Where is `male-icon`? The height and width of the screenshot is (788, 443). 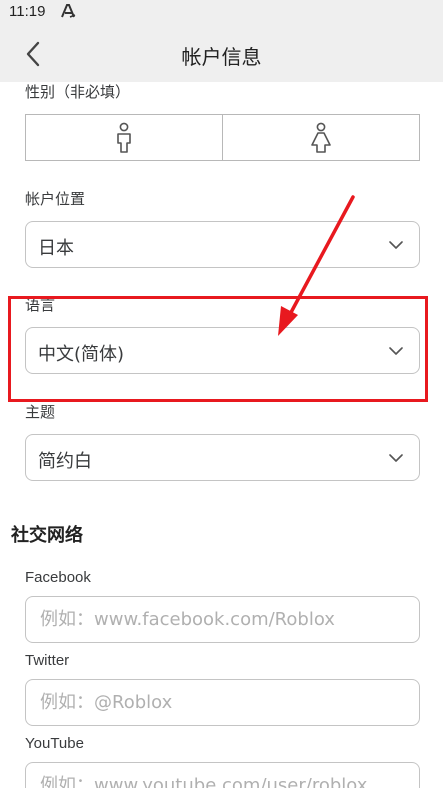
male-icon is located at coordinates (124, 137).